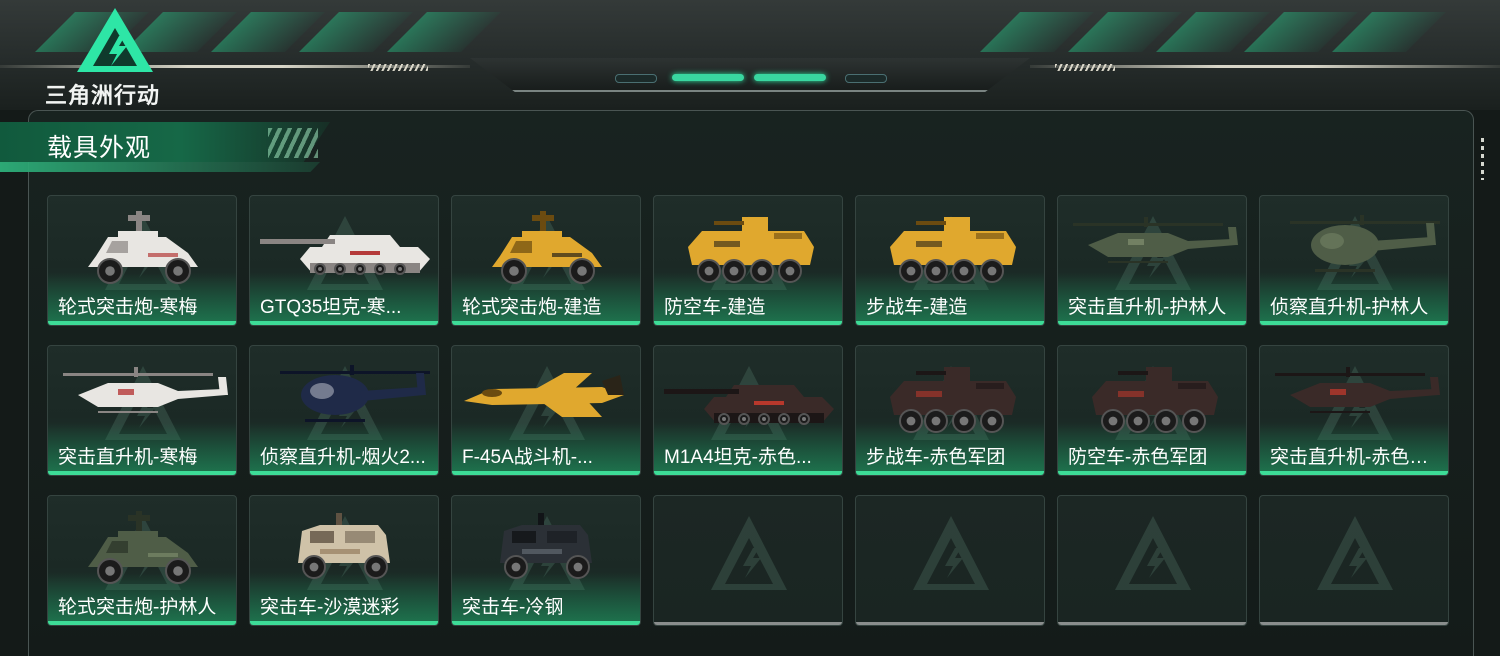 The height and width of the screenshot is (656, 1500). I want to click on vehicle-skin-card: 突击直升机-寒梅, so click(142, 410).